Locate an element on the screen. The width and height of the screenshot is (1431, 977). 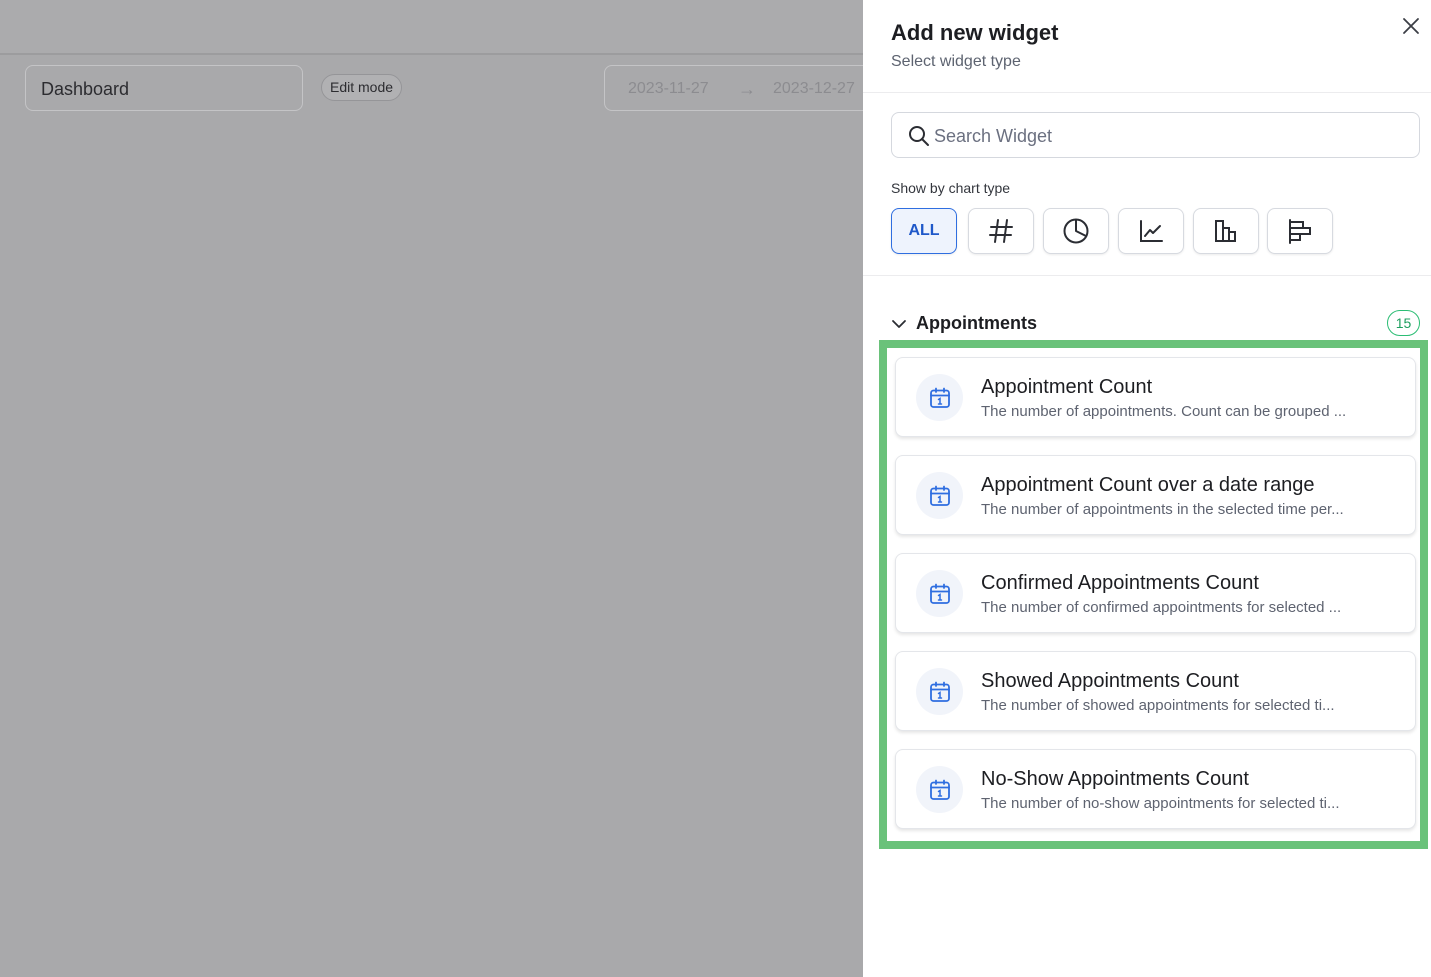
widget-card-title: Confirmed Appointments Count is located at coordinates (1120, 583).